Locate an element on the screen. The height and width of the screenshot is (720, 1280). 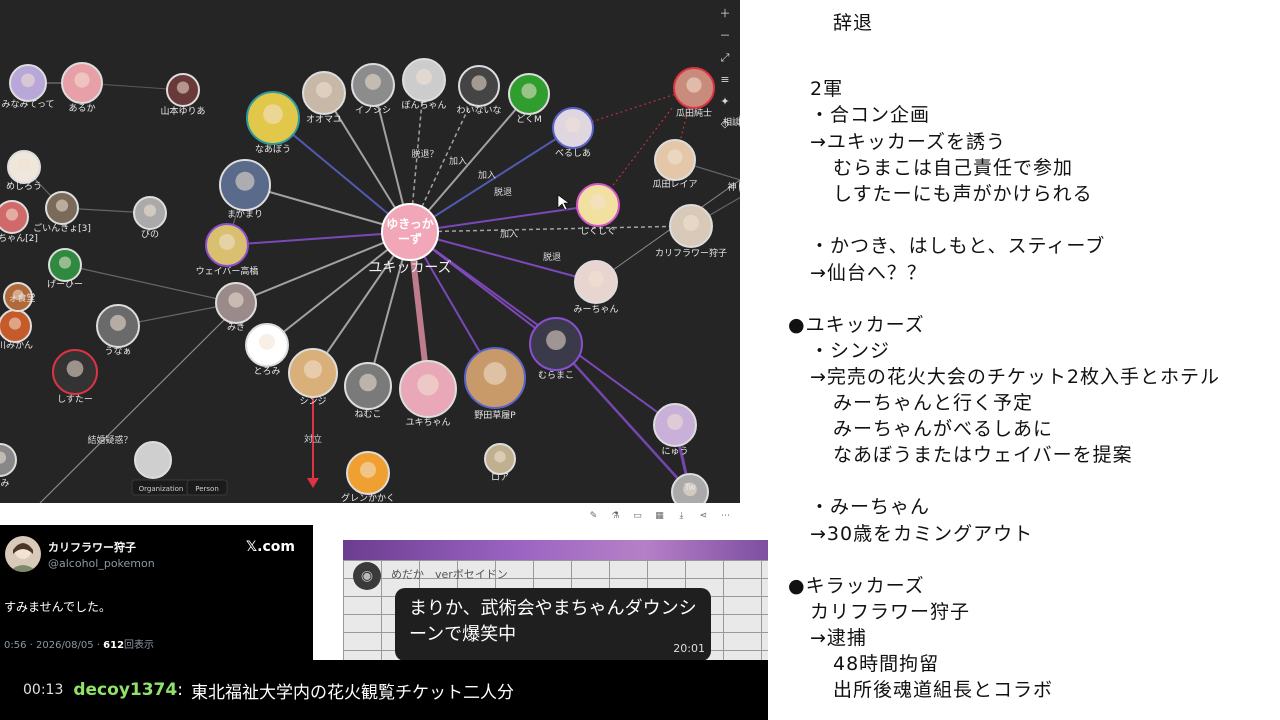
graph-node: みき is located at coordinates (236, 307).